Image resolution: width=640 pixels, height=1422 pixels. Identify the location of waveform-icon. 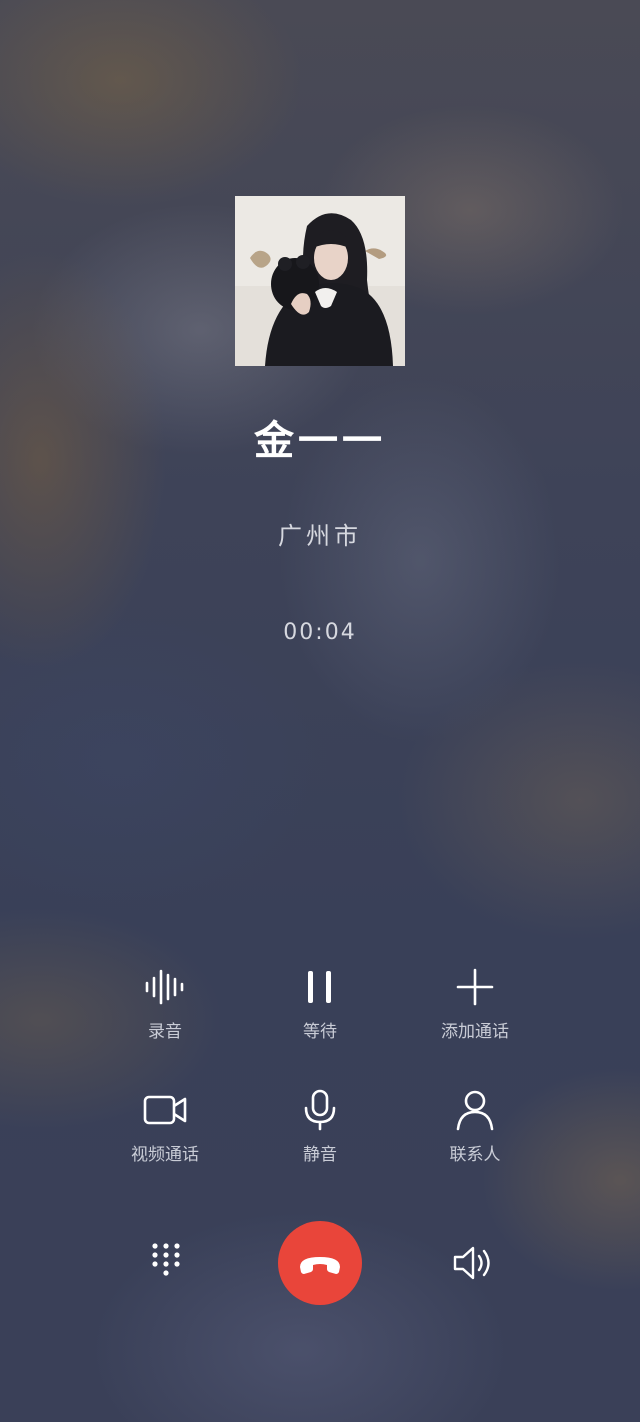
(165, 987).